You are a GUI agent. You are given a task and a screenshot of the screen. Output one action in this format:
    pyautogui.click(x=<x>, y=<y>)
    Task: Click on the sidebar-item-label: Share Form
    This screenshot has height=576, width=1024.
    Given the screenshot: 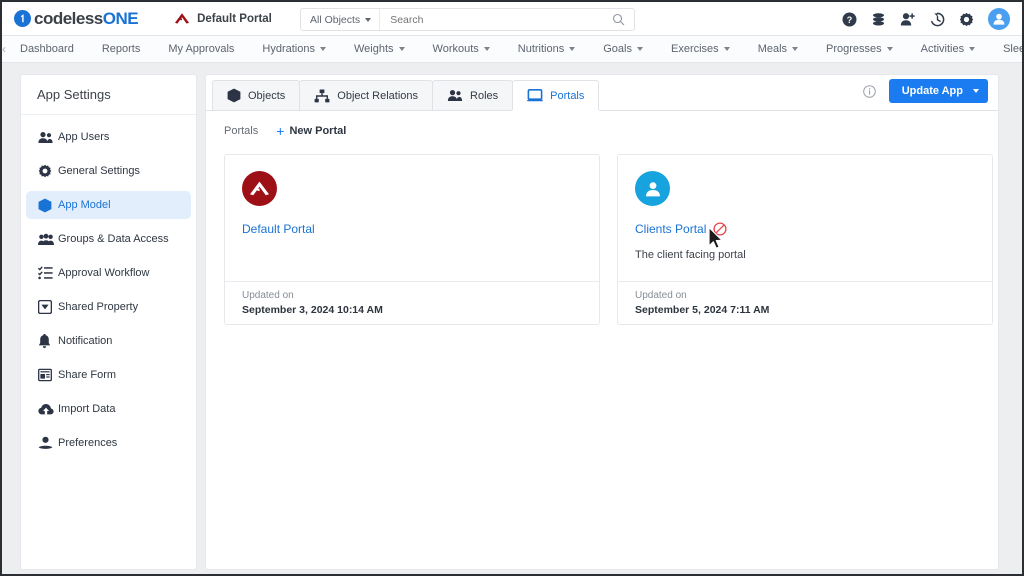 What is the action you would take?
    pyautogui.click(x=87, y=375)
    